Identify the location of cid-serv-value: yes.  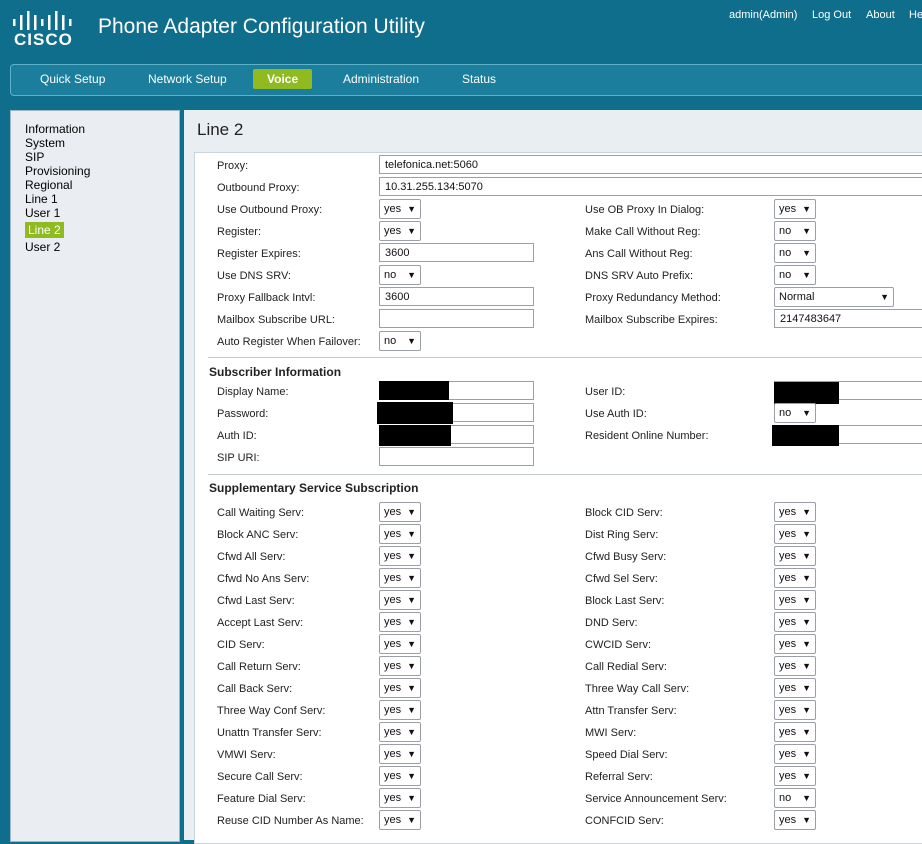
(393, 644).